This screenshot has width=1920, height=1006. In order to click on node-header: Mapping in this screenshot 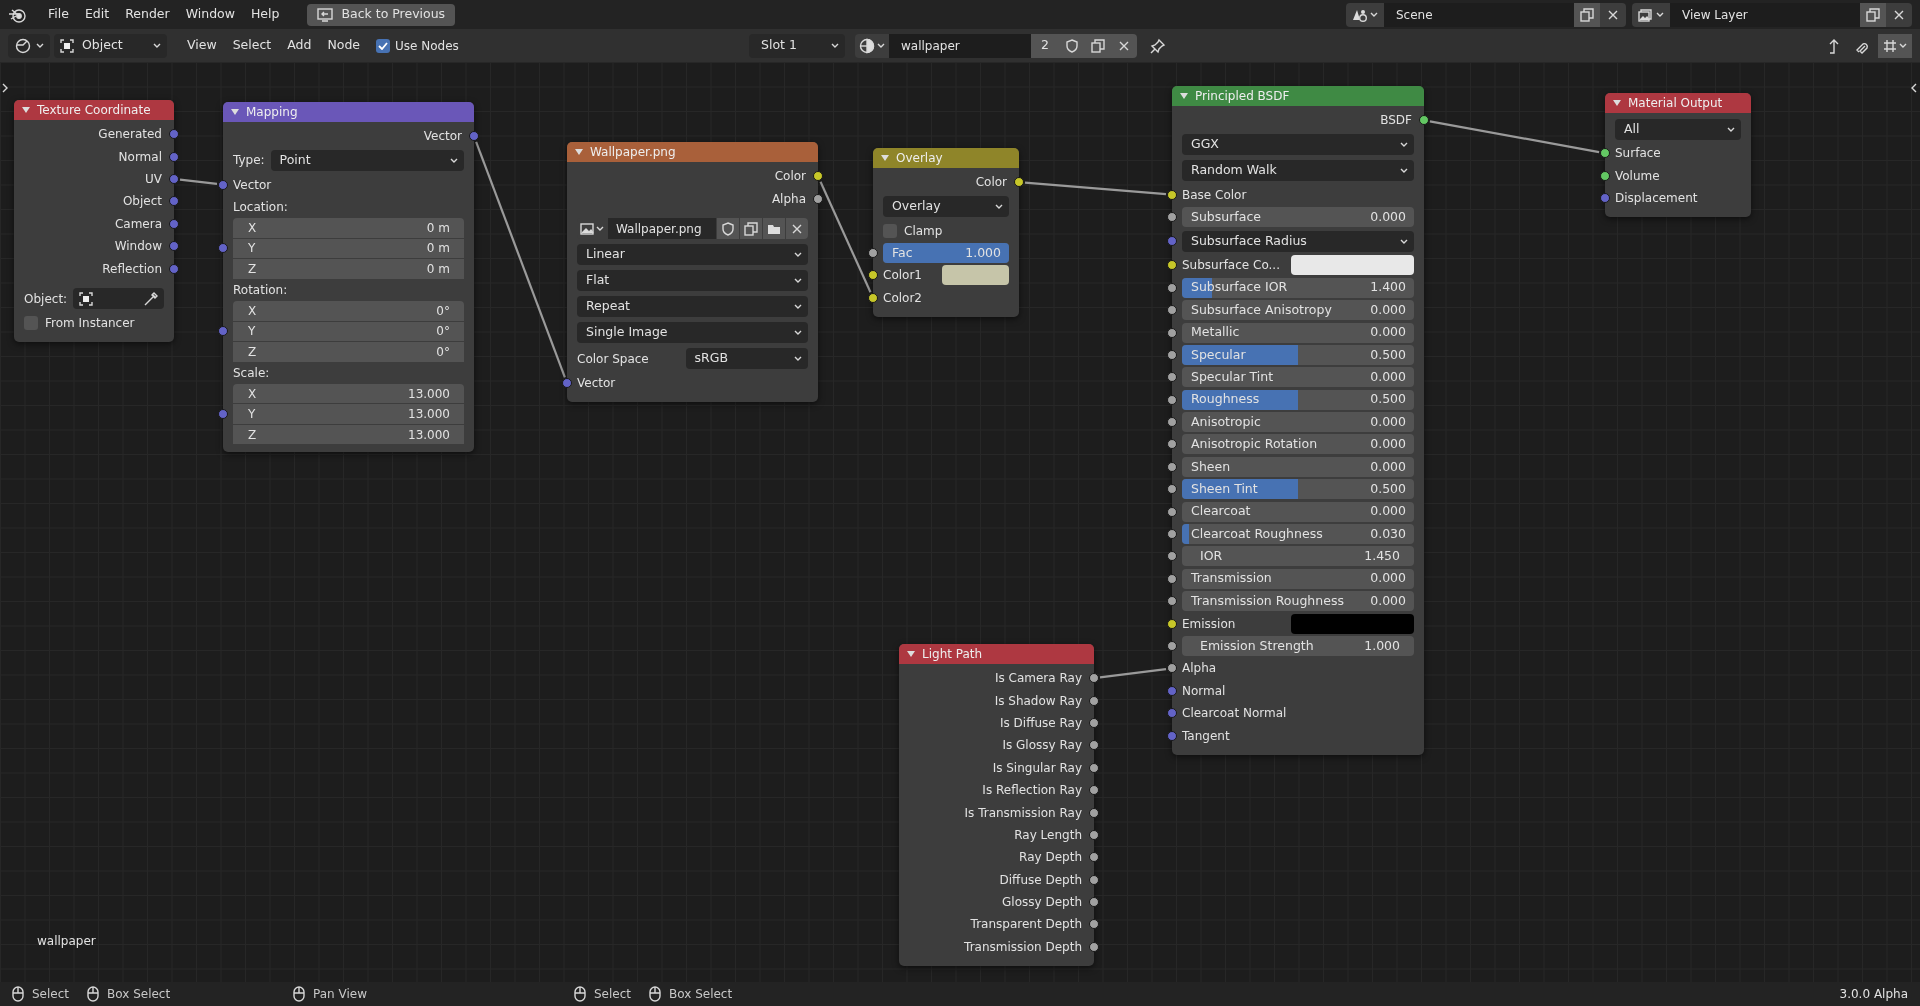, I will do `click(348, 112)`.